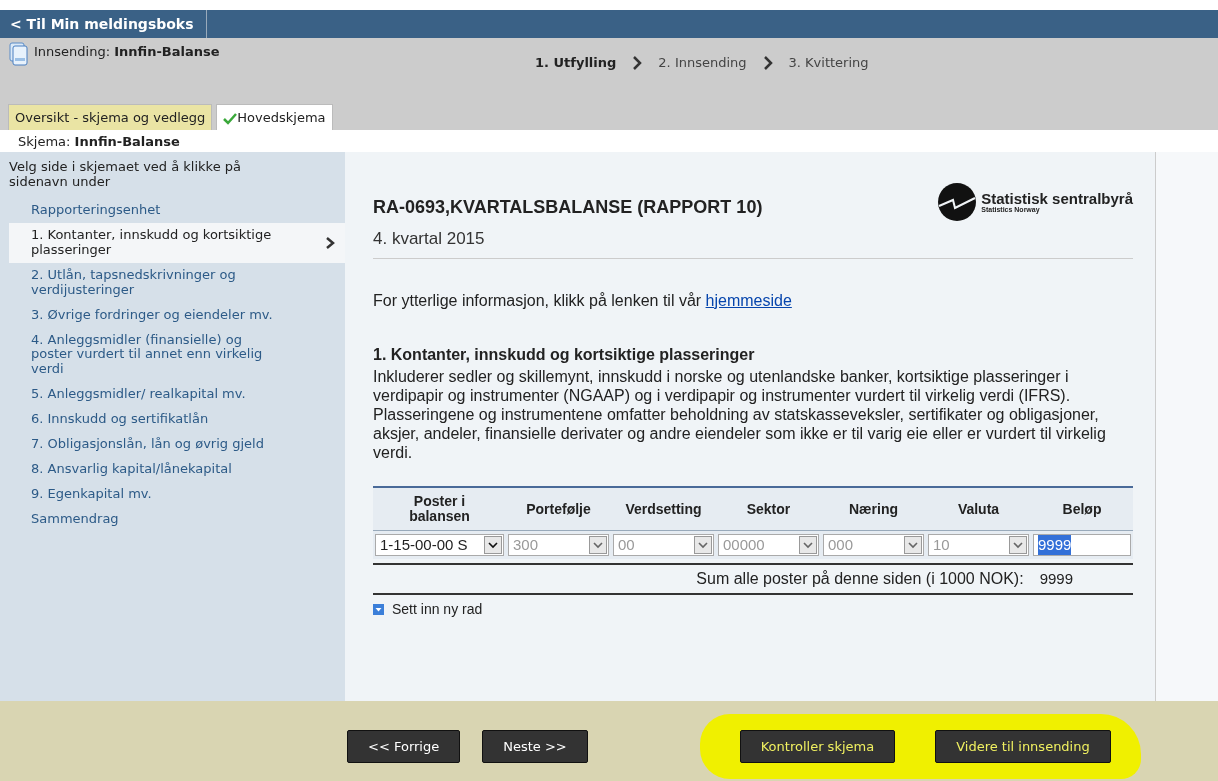  I want to click on sidebar-item: 8. Ansvarlig kapital/lånekapital, so click(177, 470).